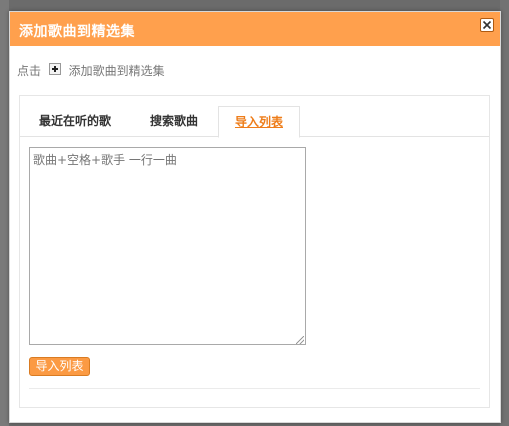  I want to click on hint-prefix: 点击, so click(29, 71).